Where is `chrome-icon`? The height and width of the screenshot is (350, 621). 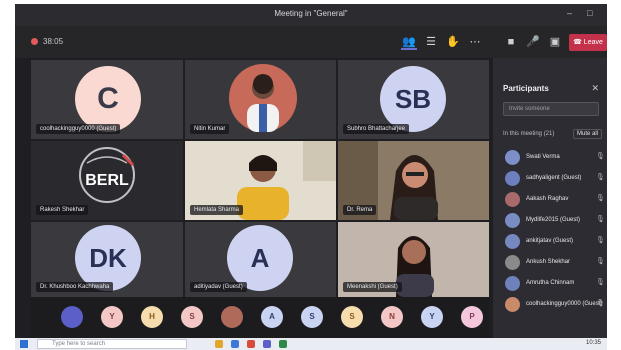 chrome-icon is located at coordinates (251, 344).